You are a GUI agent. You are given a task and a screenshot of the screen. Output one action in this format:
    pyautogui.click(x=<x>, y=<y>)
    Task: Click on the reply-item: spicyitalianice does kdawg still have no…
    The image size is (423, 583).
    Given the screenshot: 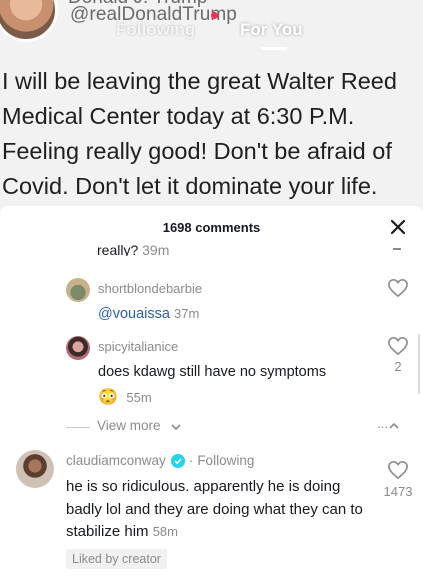 What is the action you would take?
    pyautogui.click(x=236, y=371)
    